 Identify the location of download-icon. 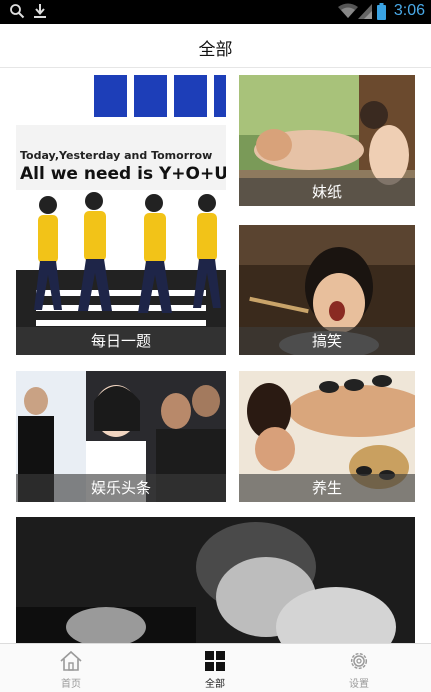
(40, 11).